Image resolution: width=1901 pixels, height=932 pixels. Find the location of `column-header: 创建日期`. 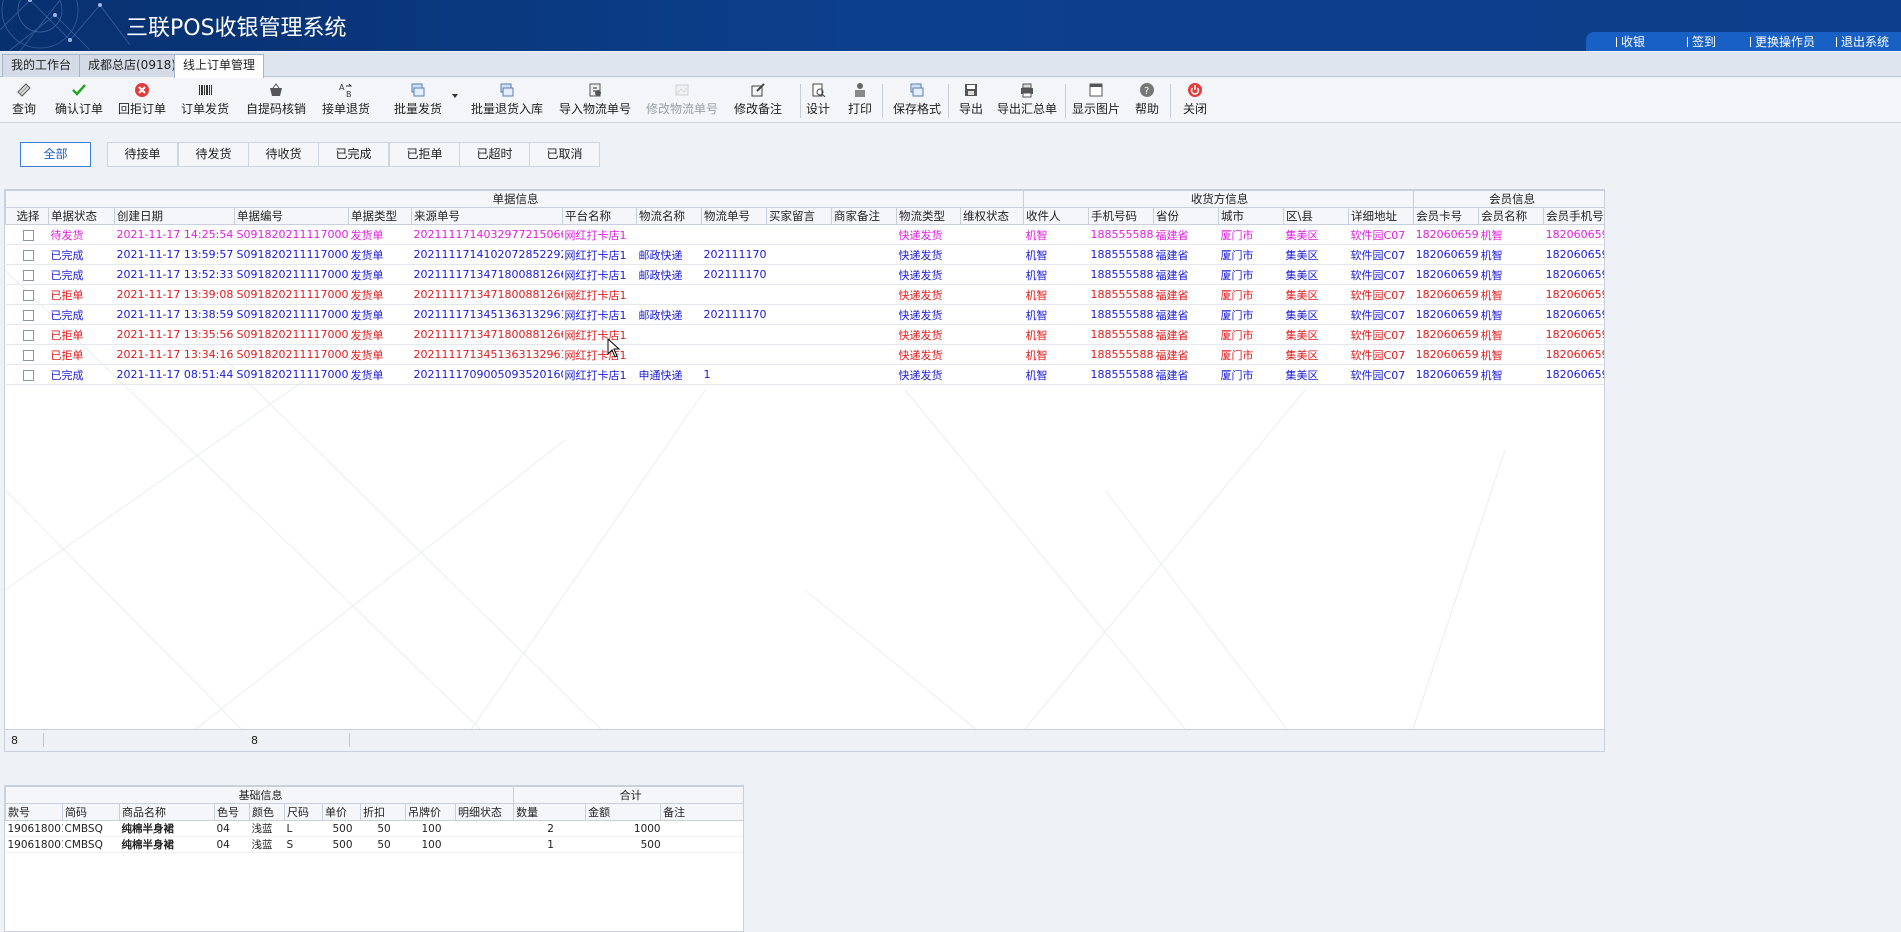

column-header: 创建日期 is located at coordinates (174, 216).